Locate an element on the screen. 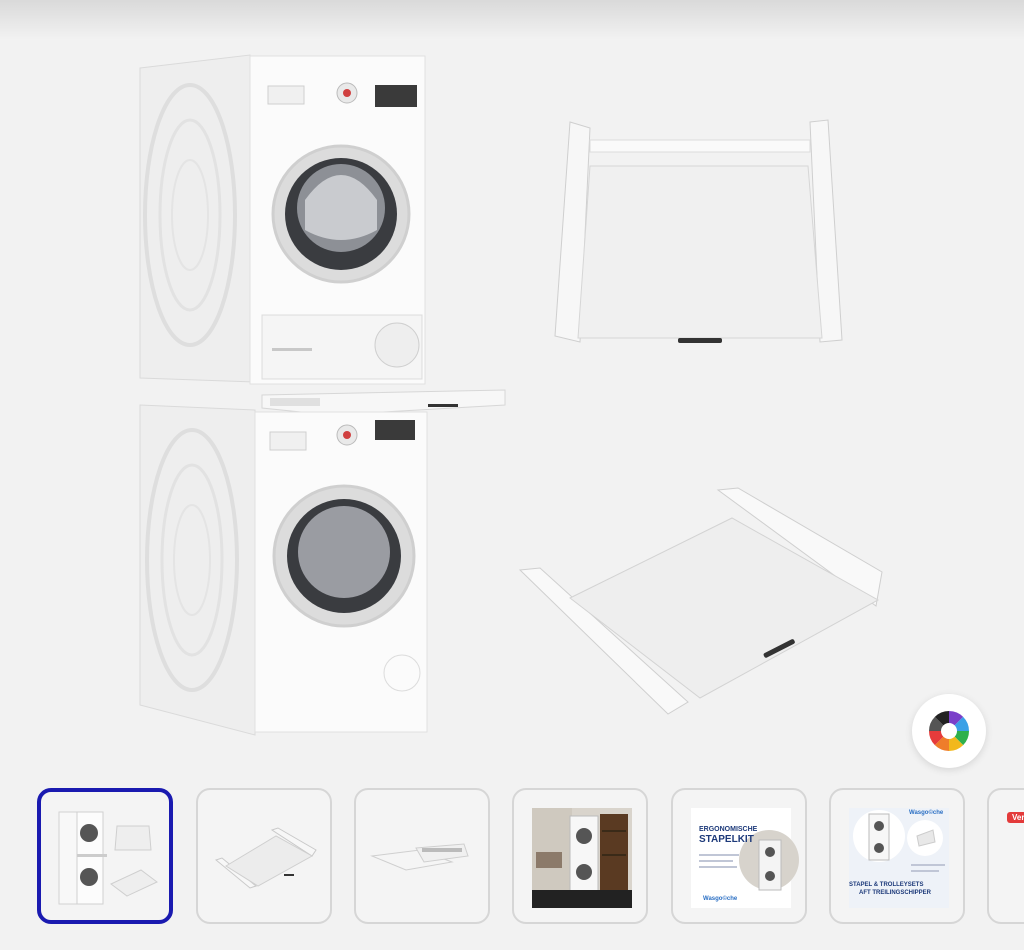 This screenshot has height=950, width=1024. thumbnail-6-brand: Wasgo©che is located at coordinates (926, 813).